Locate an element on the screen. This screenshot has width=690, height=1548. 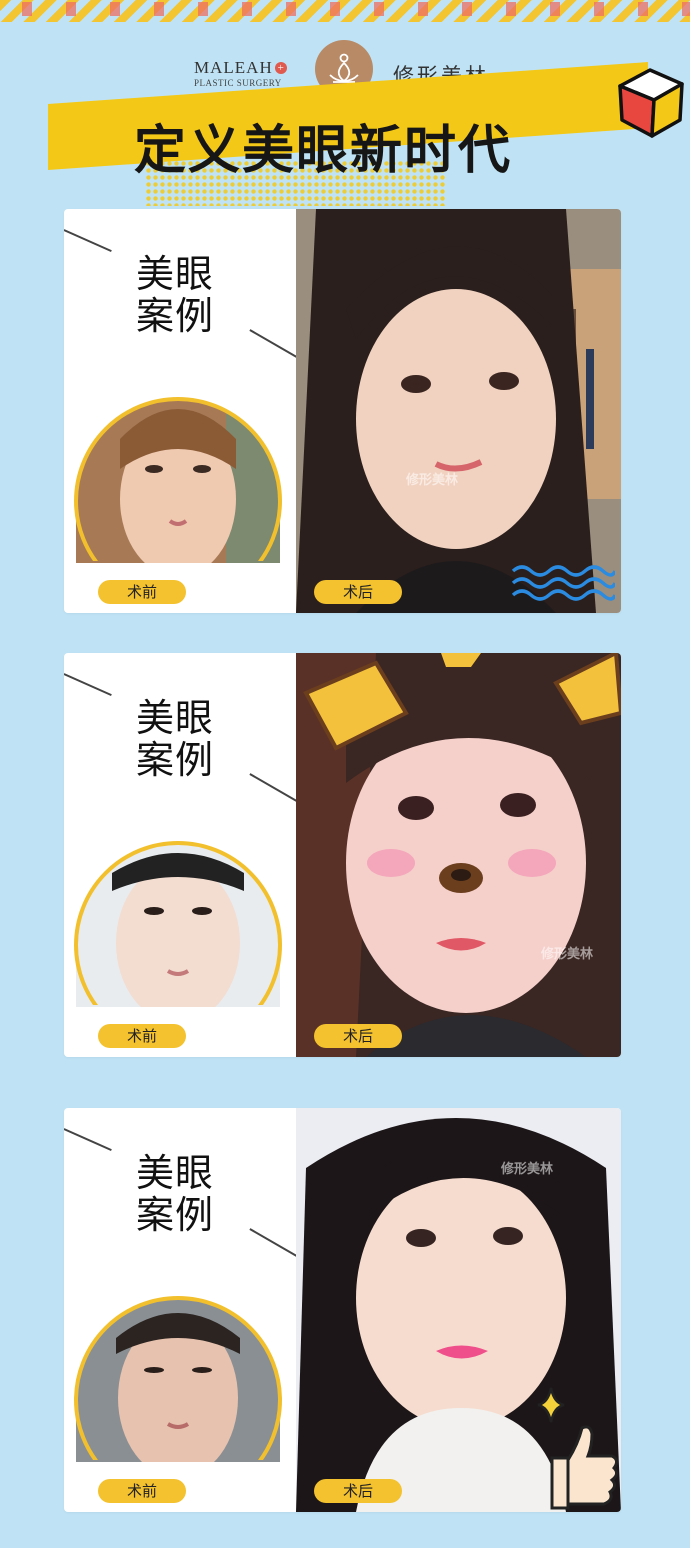
wave-icon is located at coordinates (563, 583).